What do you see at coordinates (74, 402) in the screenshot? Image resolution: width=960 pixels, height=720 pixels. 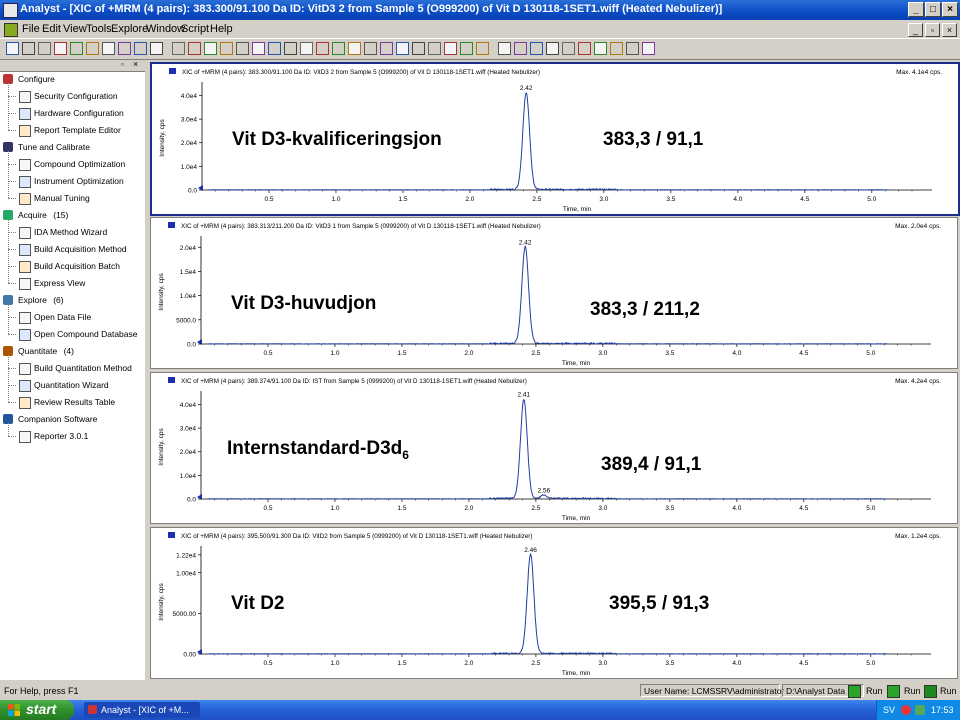 I see `nav-item-review-results-table: Review Results Table` at bounding box center [74, 402].